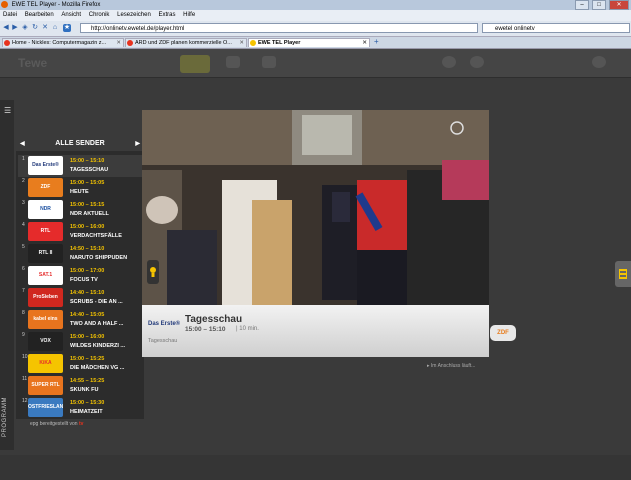 Image resolution: width=631 pixels, height=480 pixels. Describe the element at coordinates (87, 271) in the screenshot. I see `program-time: 15:00 – 17:00` at that location.